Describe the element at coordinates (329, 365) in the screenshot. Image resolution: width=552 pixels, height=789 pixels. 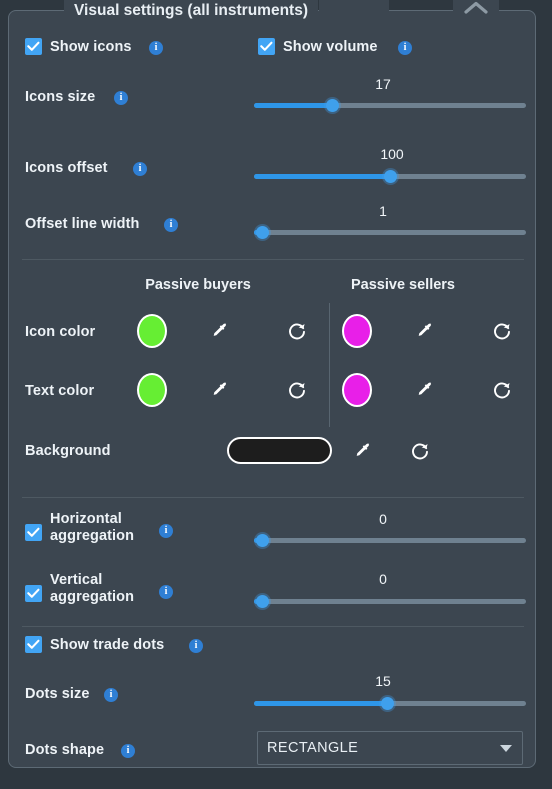
I see `color-column-divider` at that location.